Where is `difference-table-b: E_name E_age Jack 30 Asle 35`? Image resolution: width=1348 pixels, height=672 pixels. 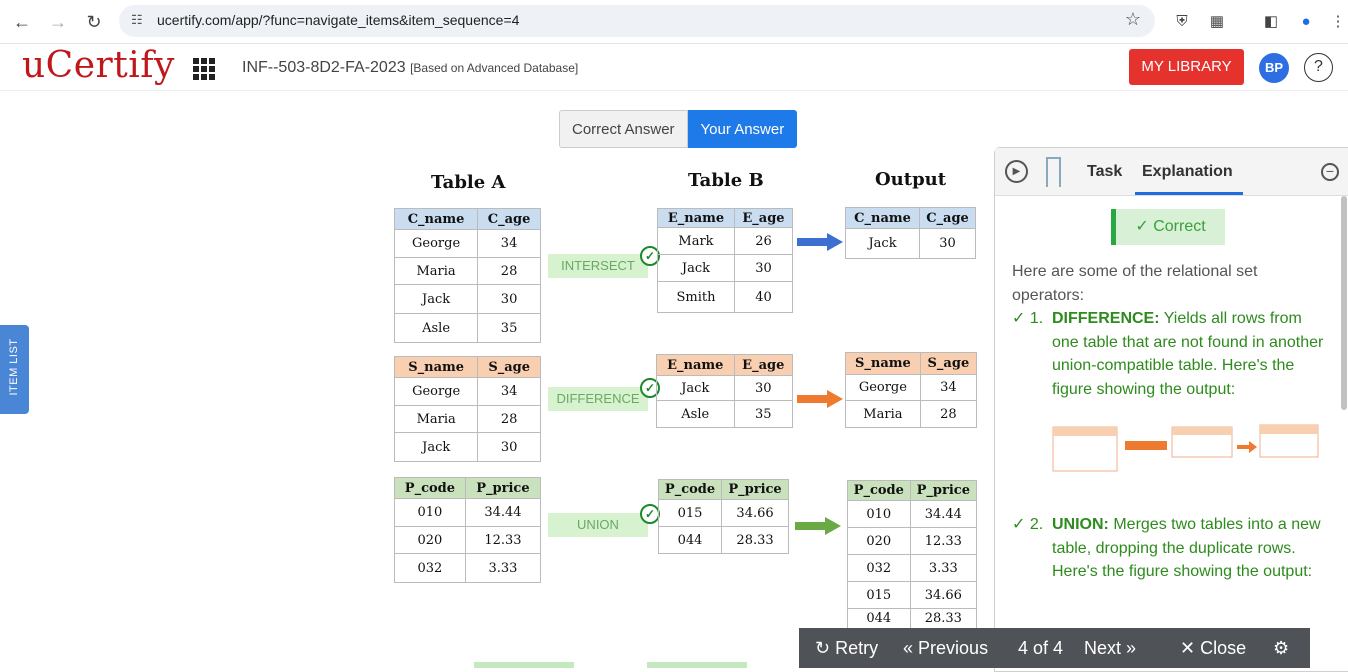 difference-table-b: E_name E_age Jack 30 Asle 35 is located at coordinates (725, 391).